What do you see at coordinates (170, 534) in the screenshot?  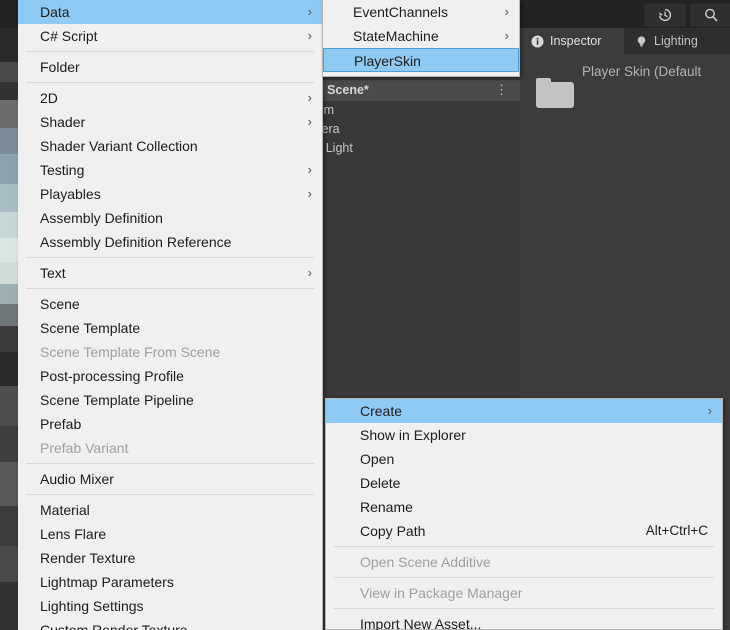 I see `menu-item-lens-flare: Lens Flare` at bounding box center [170, 534].